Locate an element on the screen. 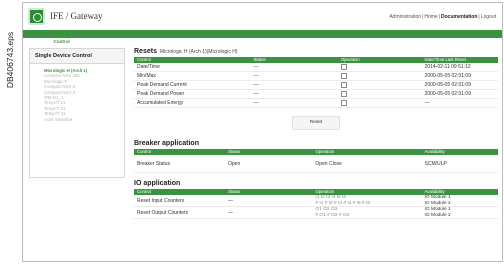  tab-control: Control is located at coordinates (61, 42).